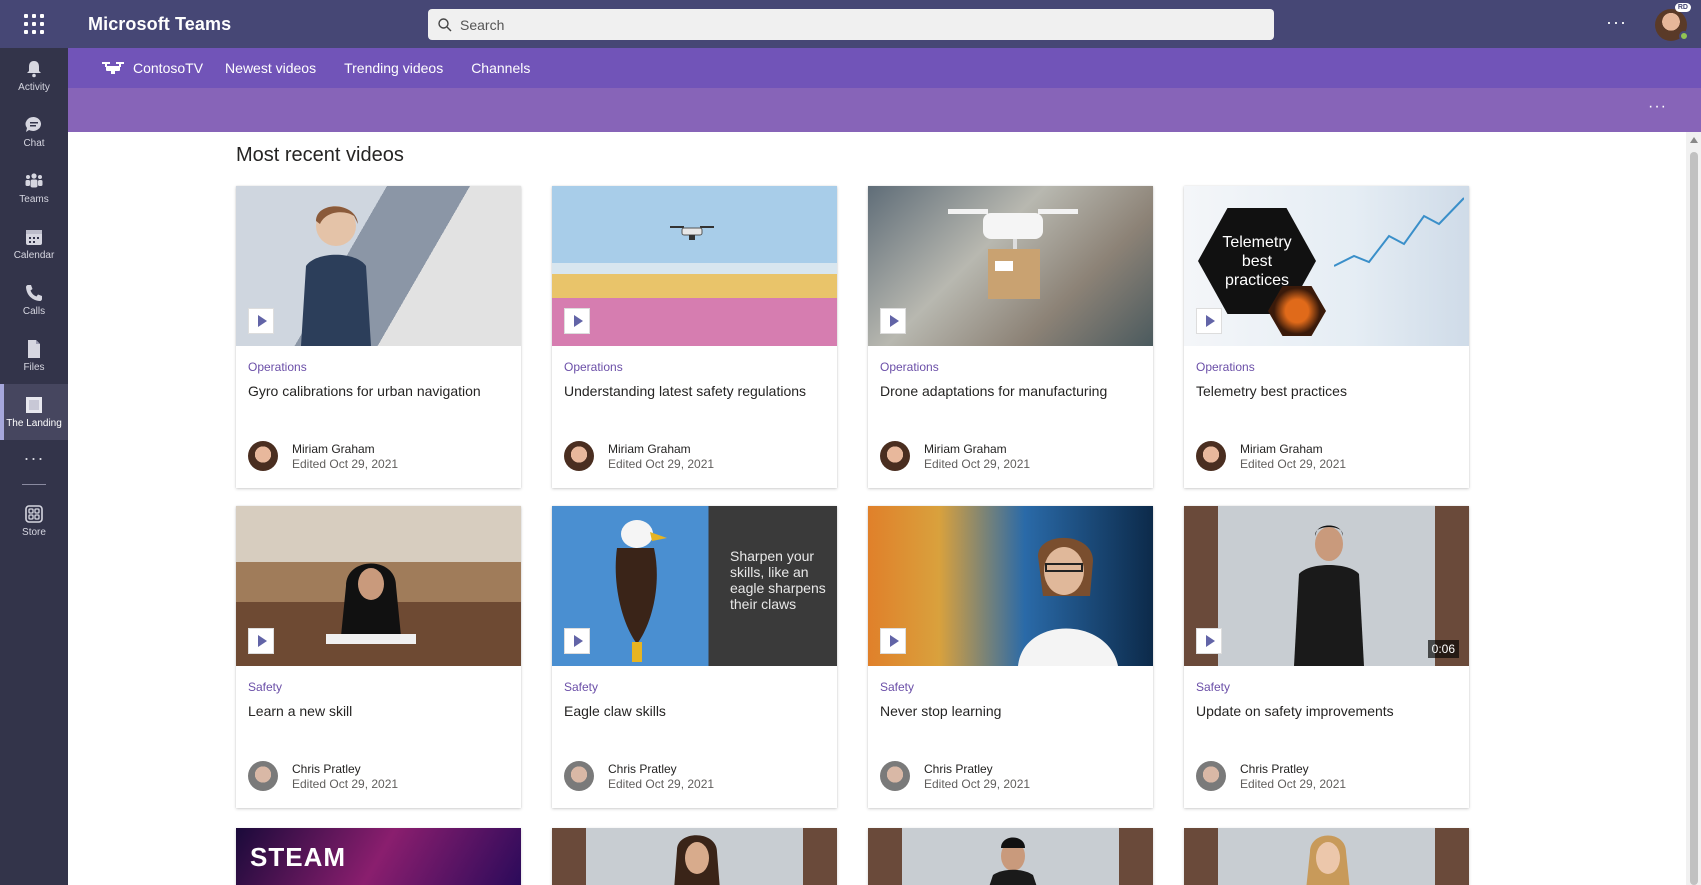 The width and height of the screenshot is (1701, 885). I want to click on nav-link-newest-videos: Newest videos, so click(270, 68).